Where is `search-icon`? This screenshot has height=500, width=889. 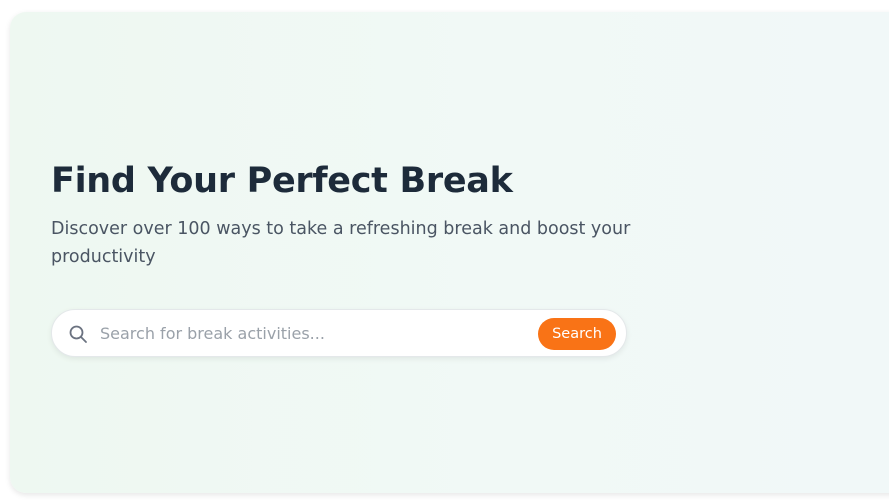
search-icon is located at coordinates (78, 334).